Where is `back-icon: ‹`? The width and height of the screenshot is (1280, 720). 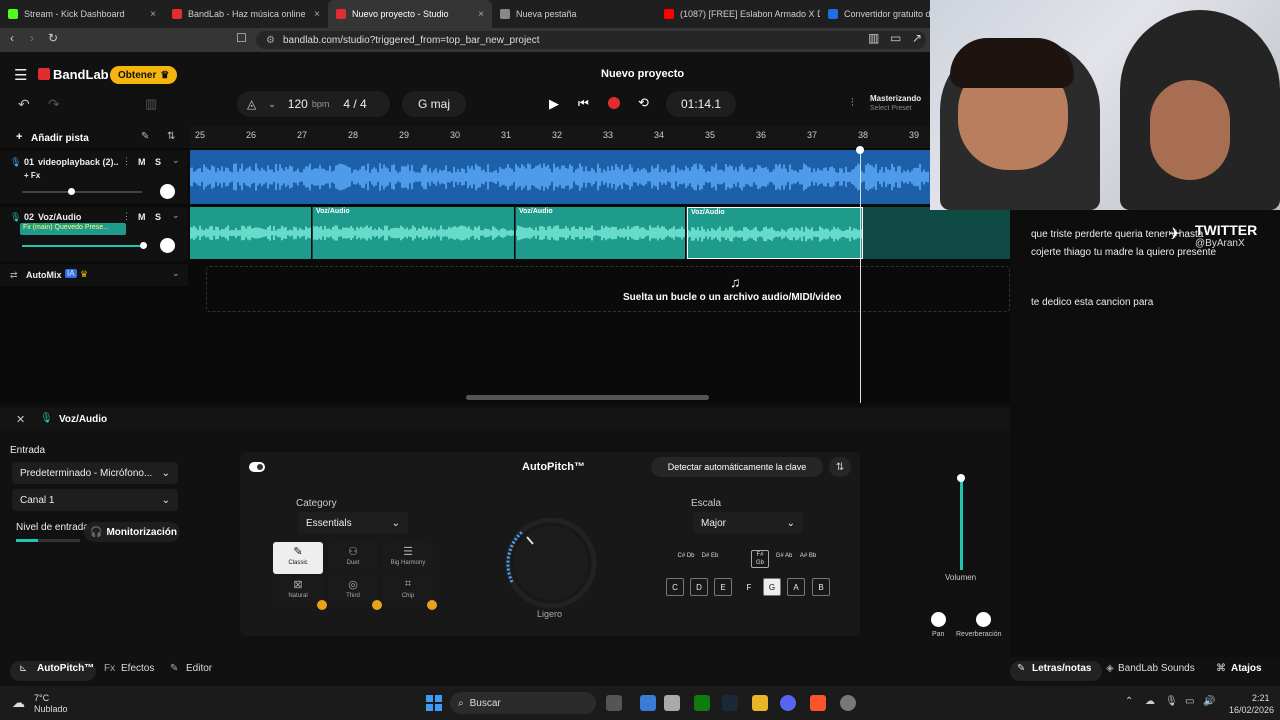
back-icon: ‹ is located at coordinates (12, 38).